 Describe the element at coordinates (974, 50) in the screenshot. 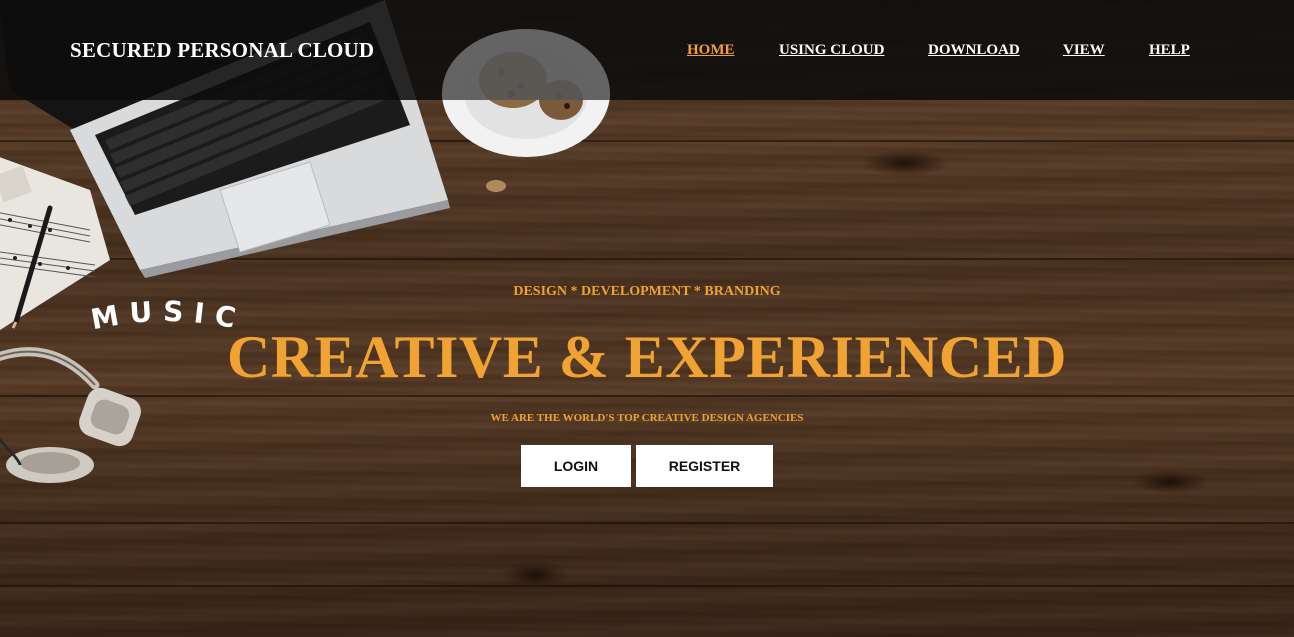

I see `nav-download: DOWNLOAD` at that location.